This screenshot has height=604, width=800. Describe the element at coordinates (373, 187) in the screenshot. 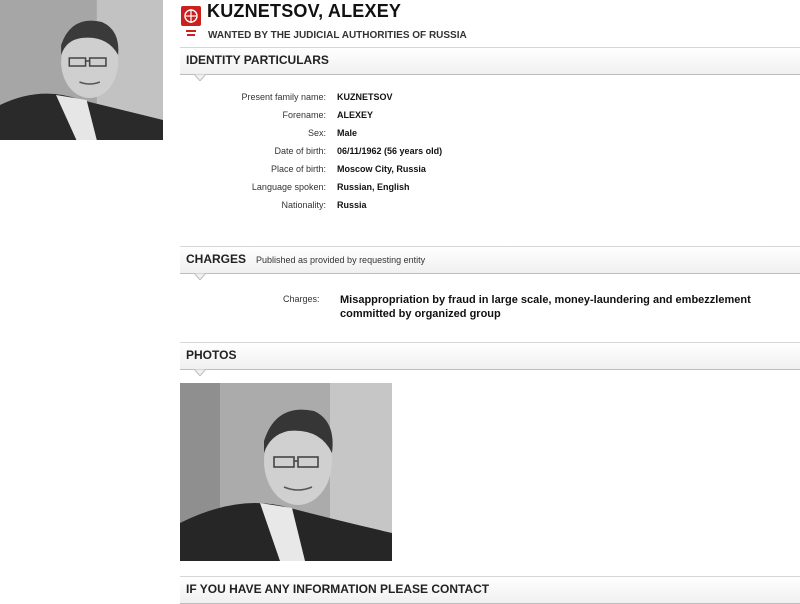

I see `field-value: Russian, English` at that location.